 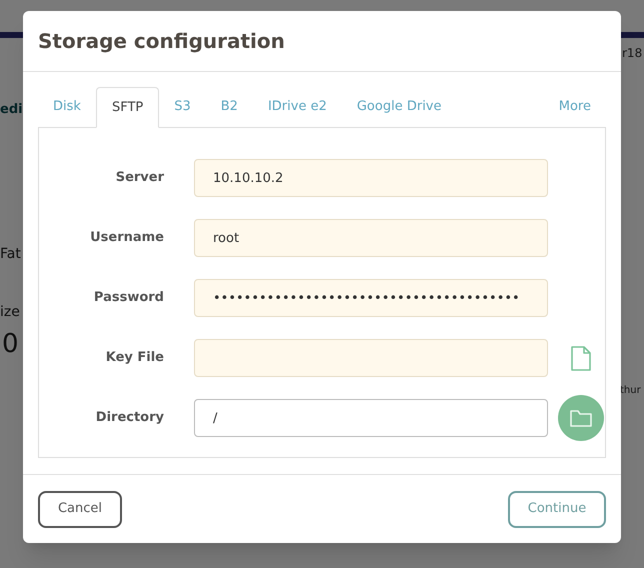 I want to click on tab: Disk, so click(x=67, y=106).